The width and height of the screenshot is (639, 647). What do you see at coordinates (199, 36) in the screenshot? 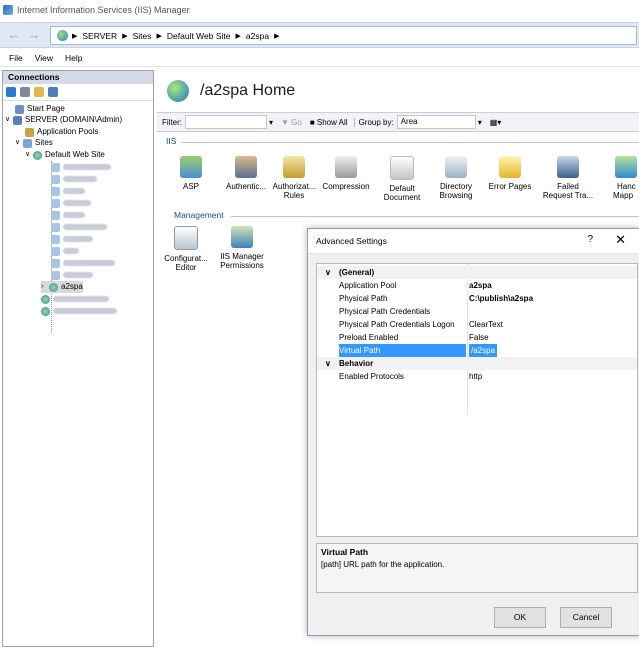
I see `breadcrumb-default-web-site: Default Web Site` at bounding box center [199, 36].